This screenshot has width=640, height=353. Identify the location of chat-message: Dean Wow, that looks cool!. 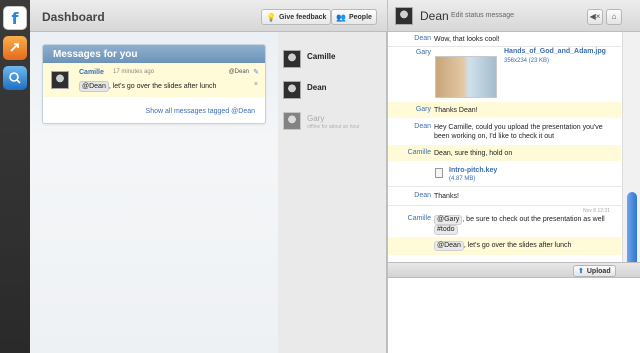
(504, 39).